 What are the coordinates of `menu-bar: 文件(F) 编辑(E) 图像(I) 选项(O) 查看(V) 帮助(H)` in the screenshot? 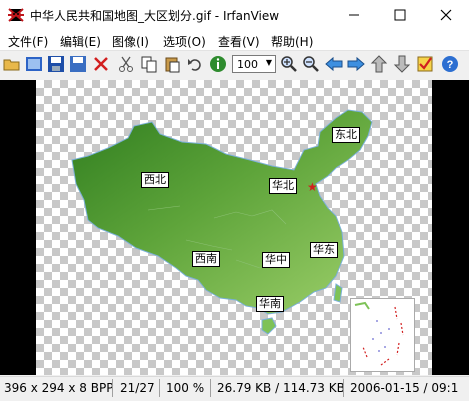 It's located at (234, 40).